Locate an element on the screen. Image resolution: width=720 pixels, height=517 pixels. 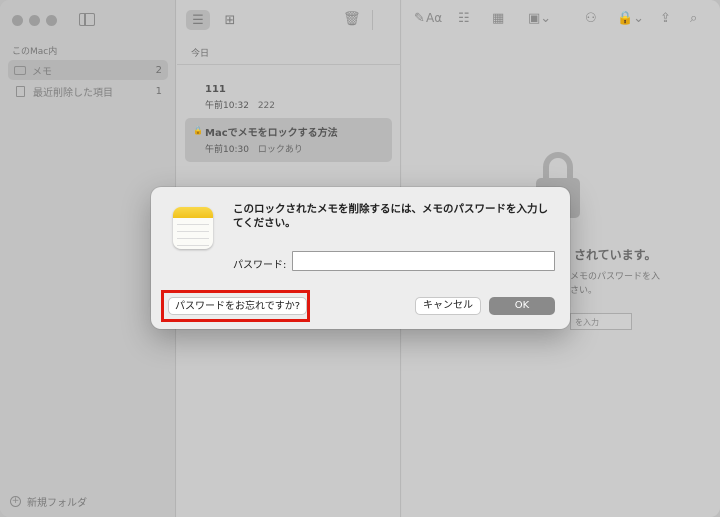
gallery-view-icon: ⊞ is located at coordinates (230, 20).